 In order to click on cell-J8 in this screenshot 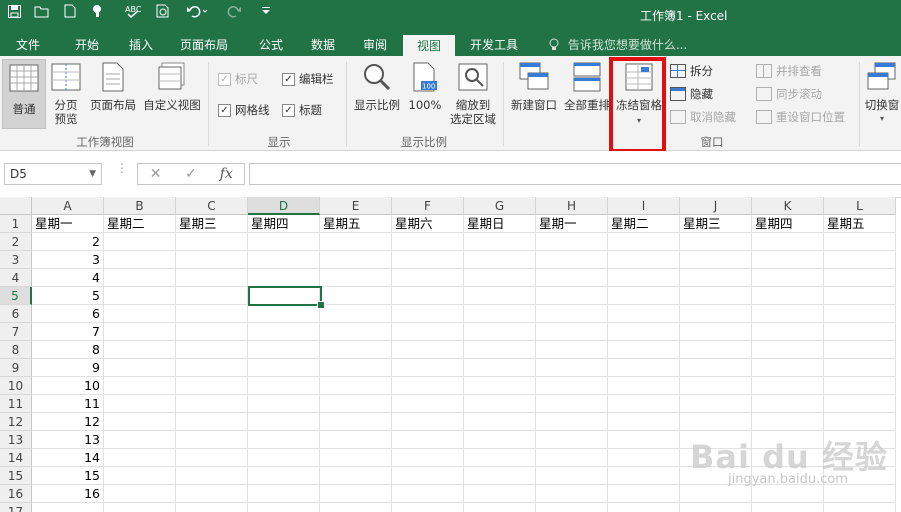, I will do `click(716, 350)`.